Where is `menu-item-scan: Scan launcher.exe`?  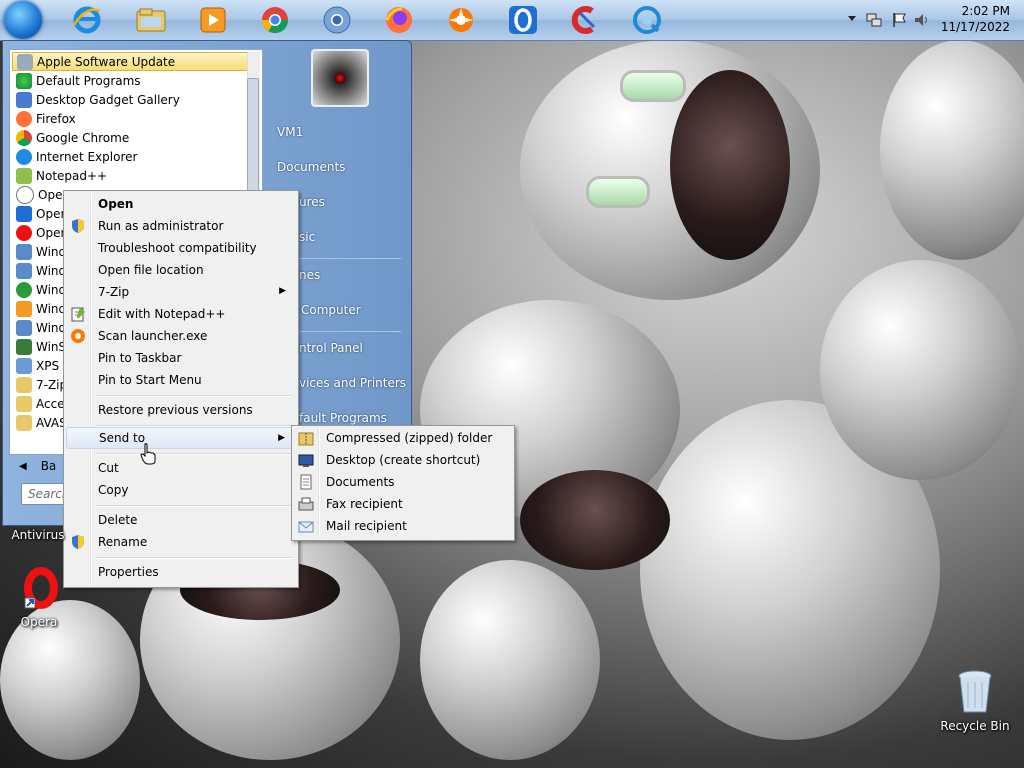 menu-item-scan: Scan launcher.exe is located at coordinates (180, 336).